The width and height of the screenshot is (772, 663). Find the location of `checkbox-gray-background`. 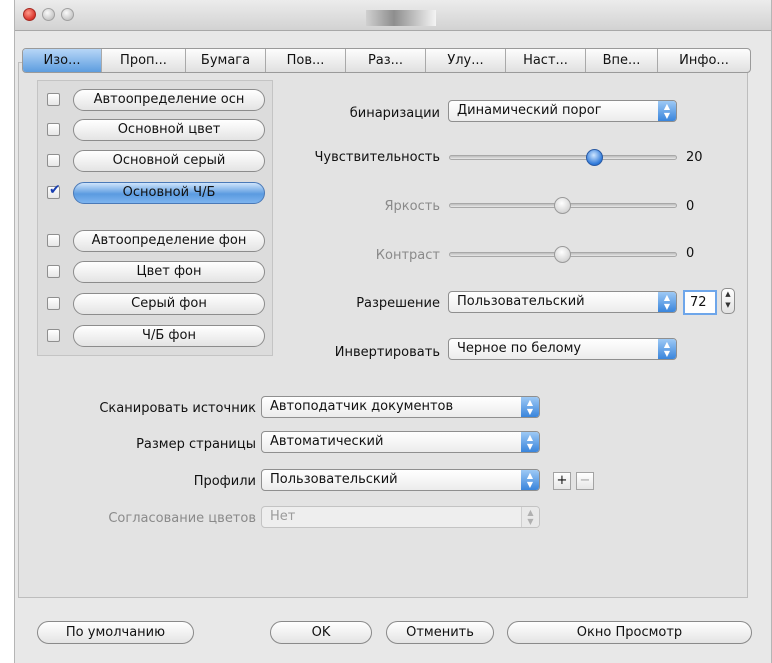

checkbox-gray-background is located at coordinates (53, 303).